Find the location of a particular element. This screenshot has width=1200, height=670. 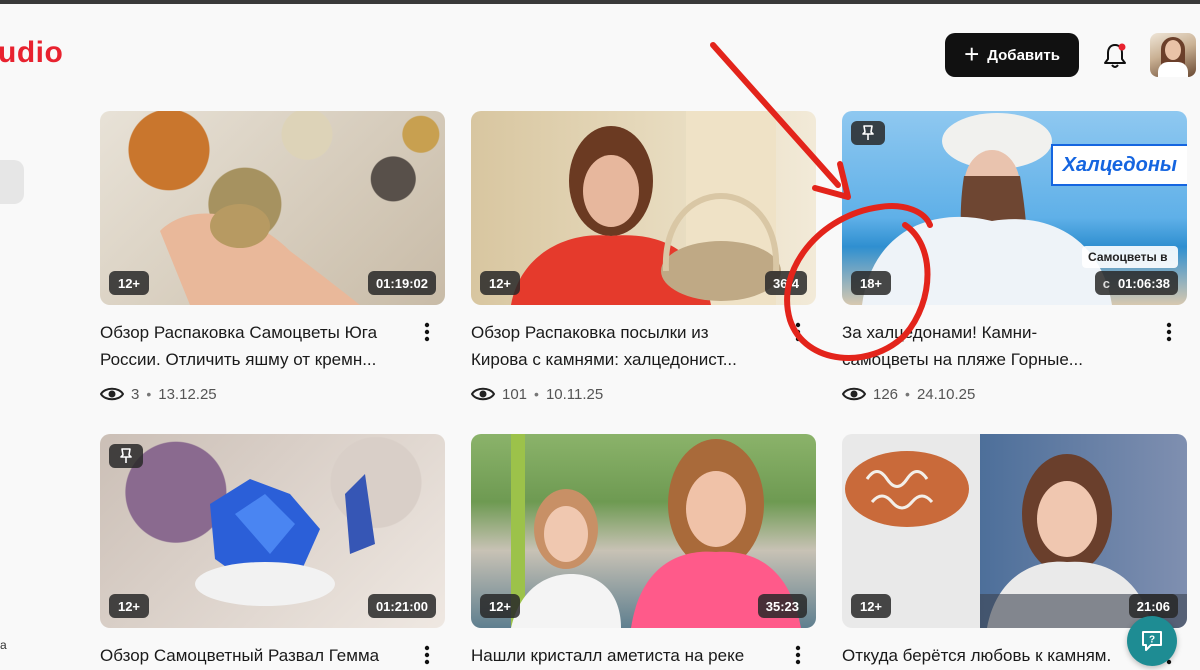

duration-badge: с 01:06:38 is located at coordinates (1136, 283).